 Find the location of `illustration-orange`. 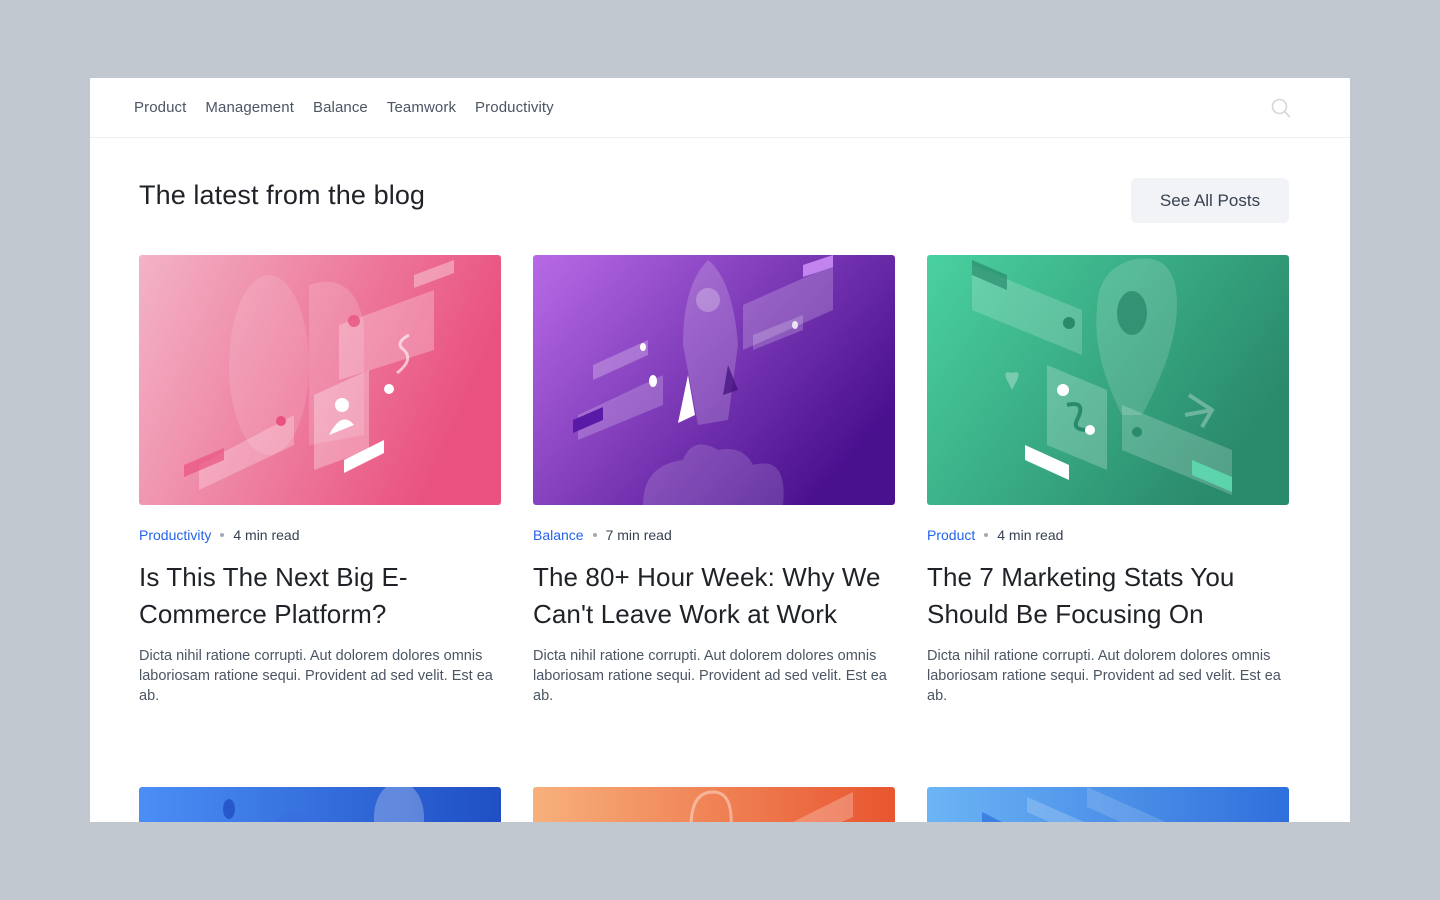

illustration-orange is located at coordinates (714, 804).